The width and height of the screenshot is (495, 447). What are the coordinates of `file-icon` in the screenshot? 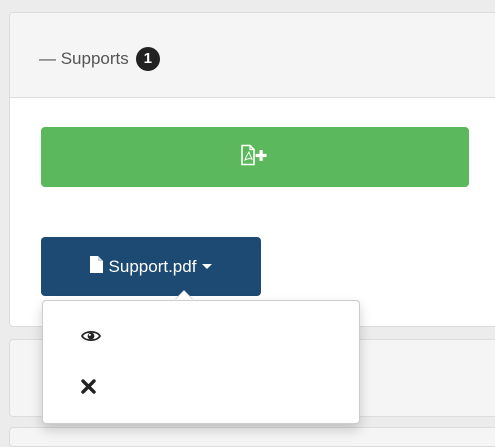 It's located at (96, 266).